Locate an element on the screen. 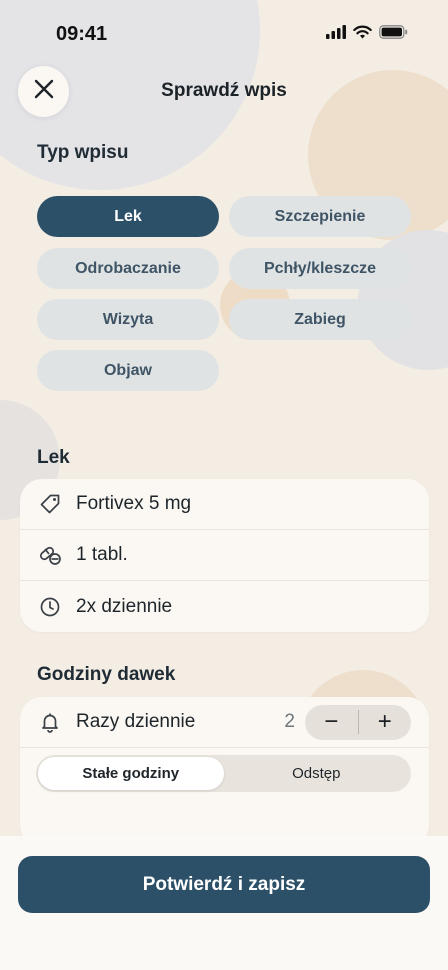  chip-wizyta: Wizyta is located at coordinates (128, 319).